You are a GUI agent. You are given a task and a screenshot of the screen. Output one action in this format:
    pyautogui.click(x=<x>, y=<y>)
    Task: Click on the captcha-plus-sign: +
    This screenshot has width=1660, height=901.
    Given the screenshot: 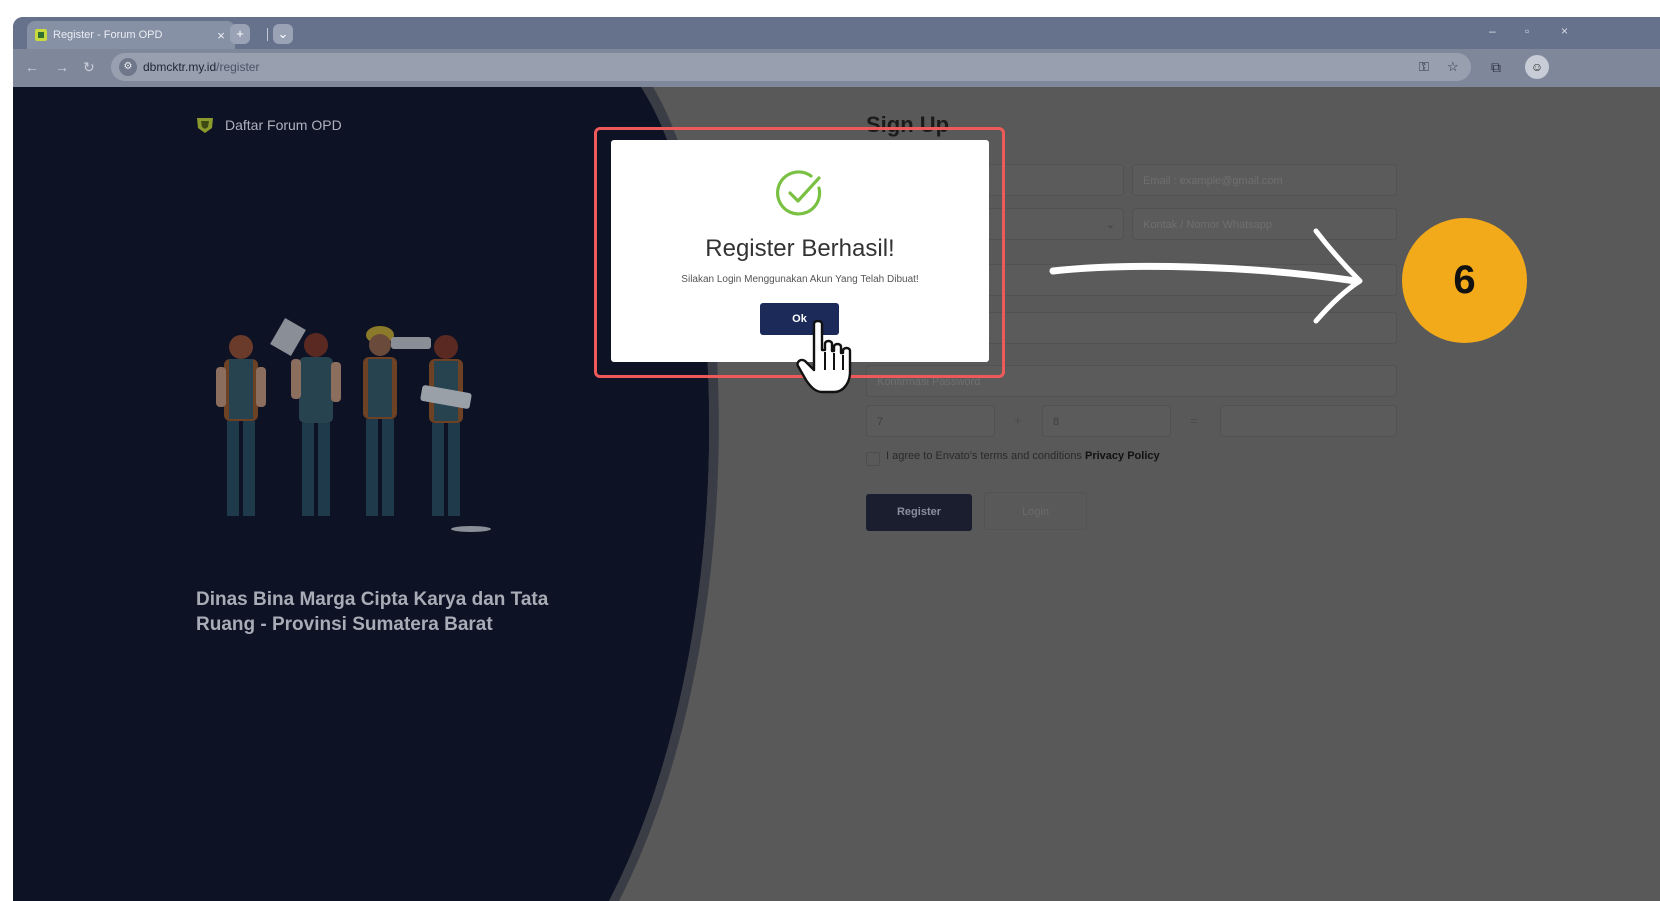 What is the action you would take?
    pyautogui.click(x=1018, y=420)
    